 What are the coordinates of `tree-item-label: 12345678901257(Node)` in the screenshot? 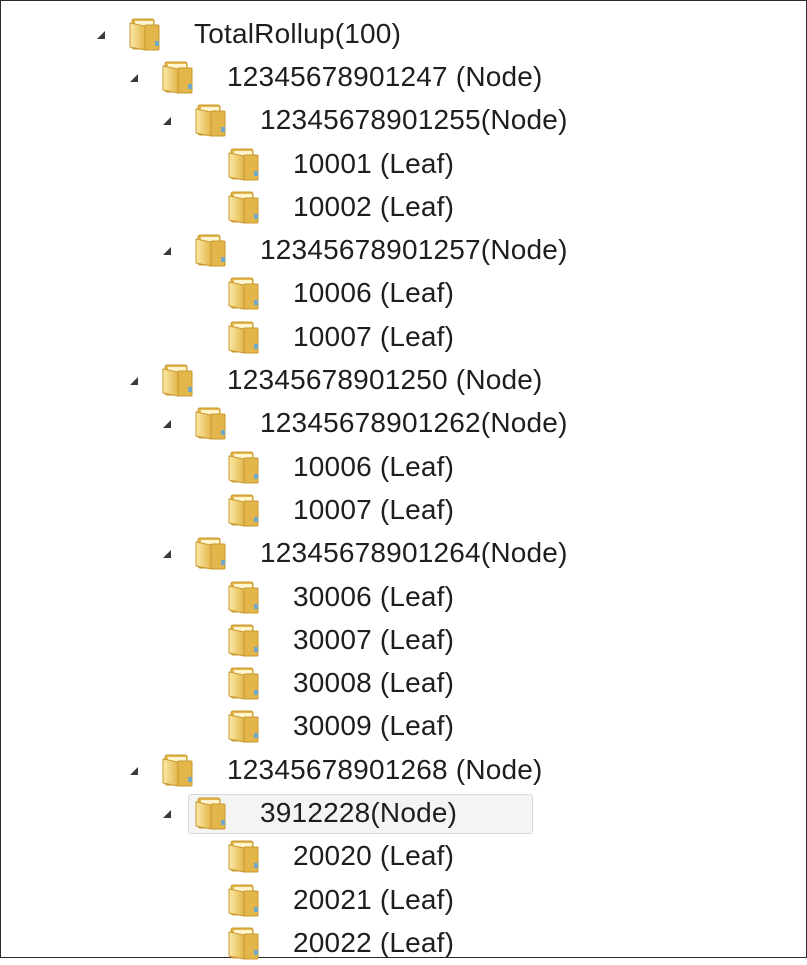 It's located at (414, 250).